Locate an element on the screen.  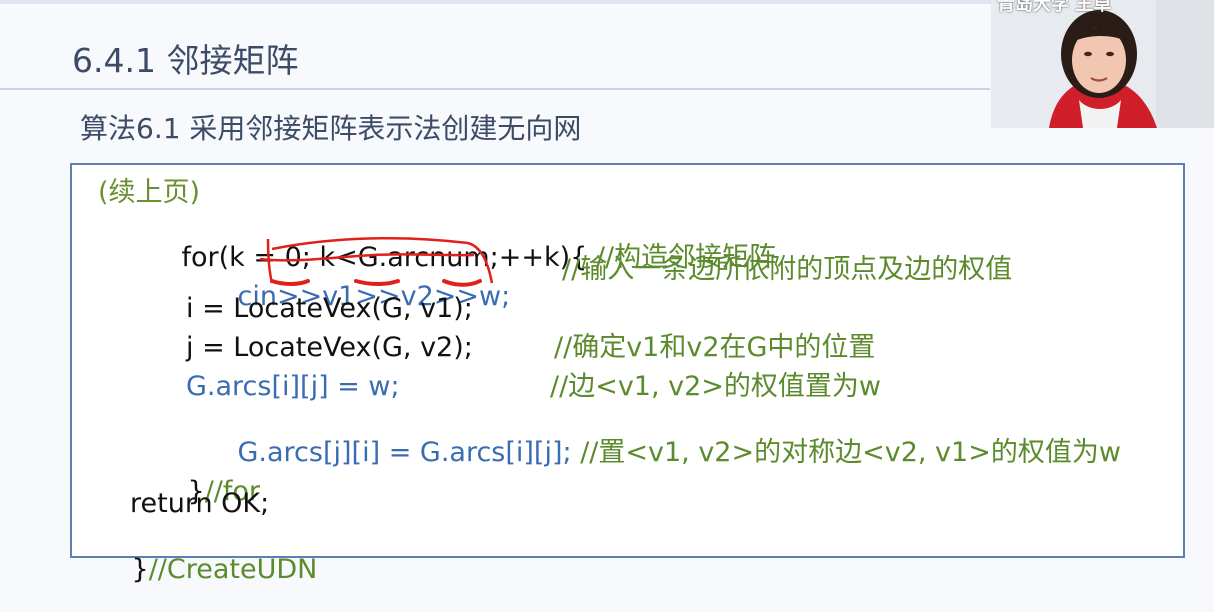
webcam-watermark: 青岛大学 王卓 is located at coordinates (1054, 7).